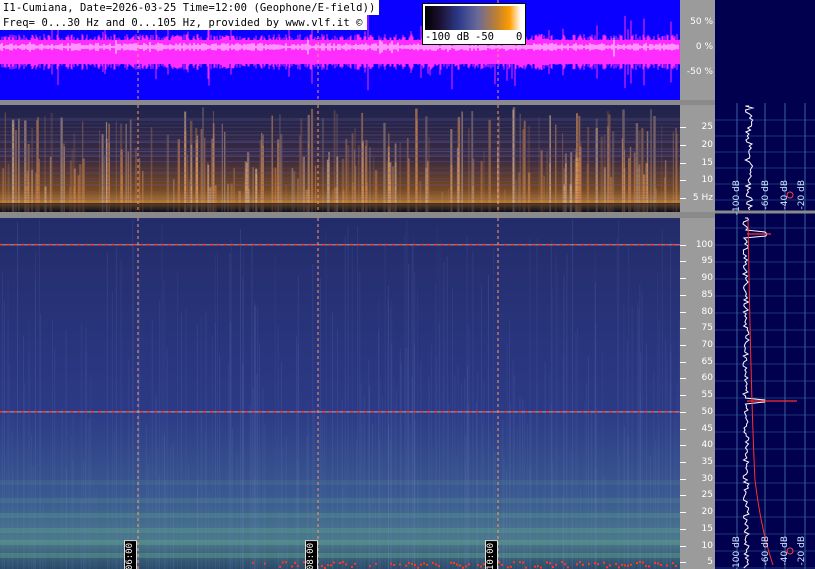 The height and width of the screenshot is (569, 815). I want to click on full-band-tick: 65, so click(707, 361).